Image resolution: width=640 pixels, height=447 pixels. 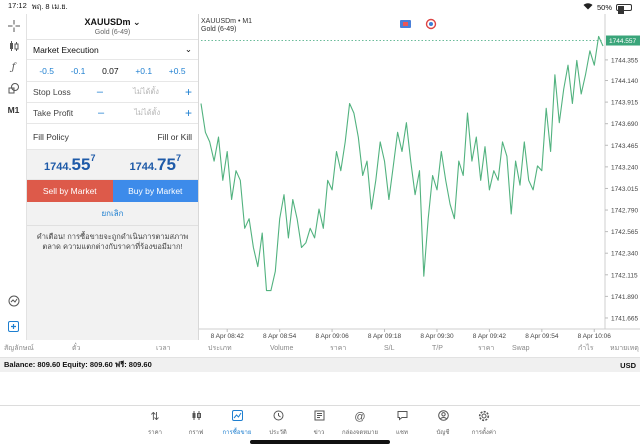 I want to click on balance-currency: USD, so click(x=628, y=365).